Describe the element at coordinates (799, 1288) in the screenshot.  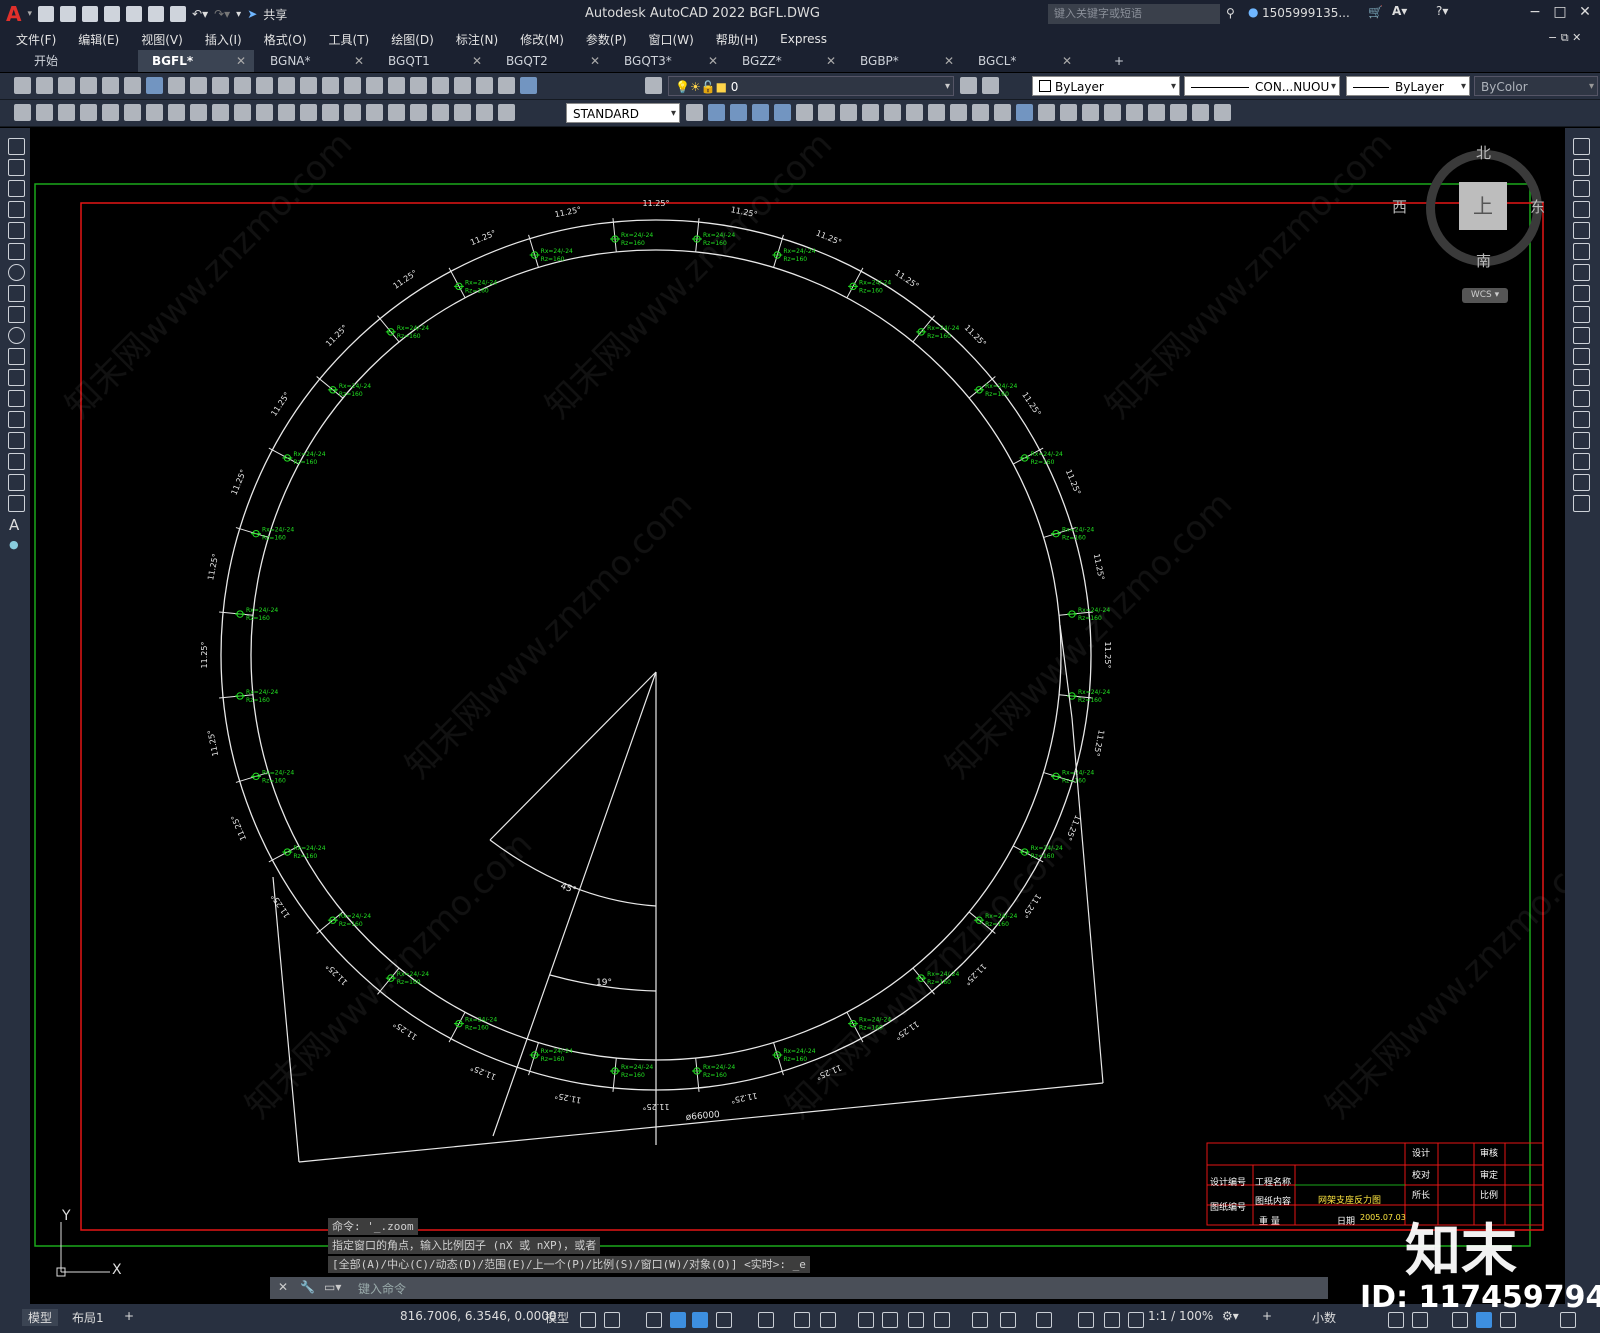
I see `command-input: ✕ 🔧 ▭▾ 键入命令` at that location.